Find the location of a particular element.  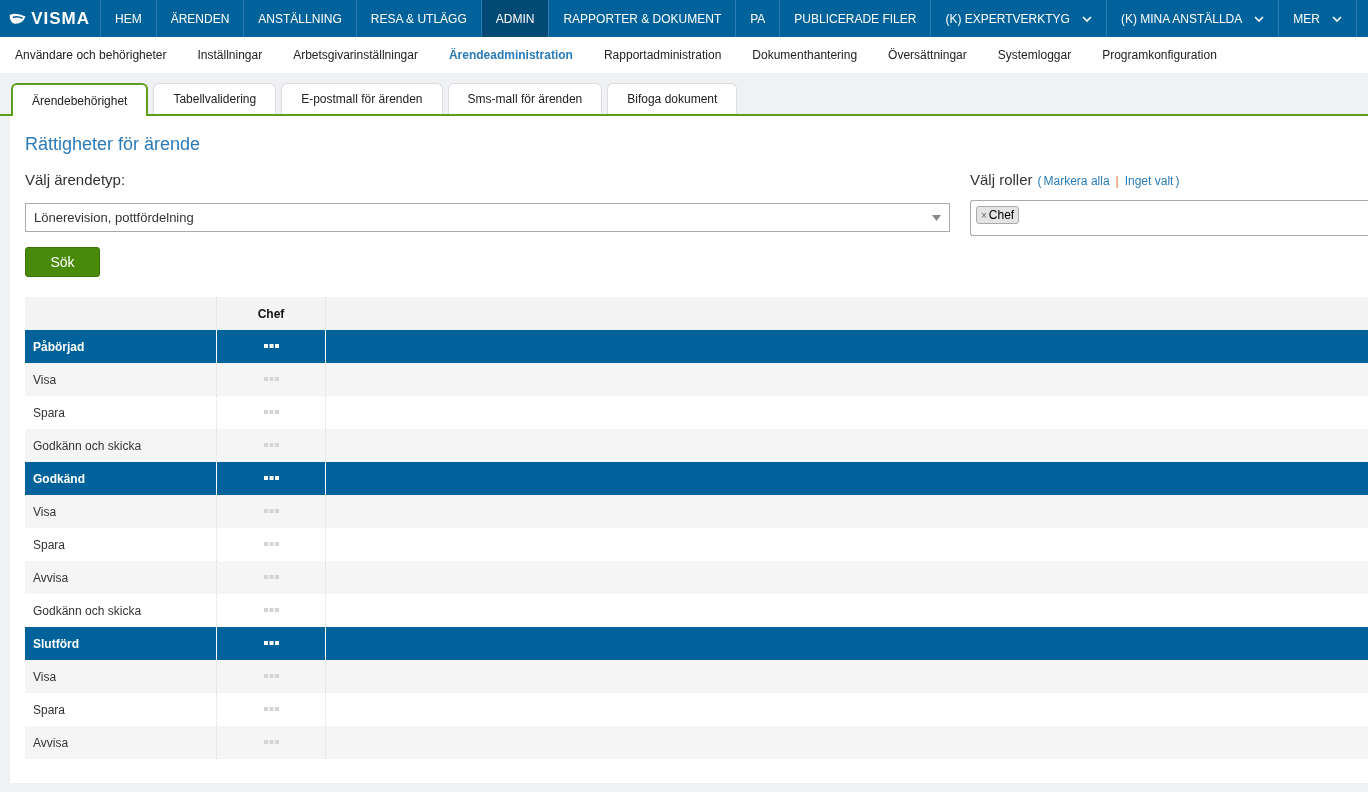

field-label: Välj roller is located at coordinates (1001, 179).